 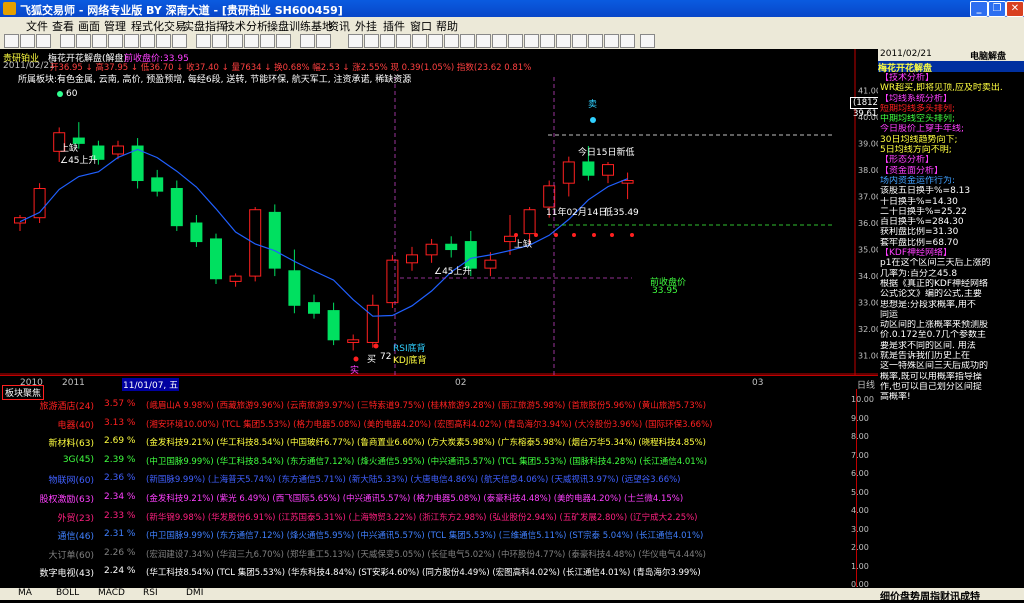 I want to click on text-icon, so click(x=531, y=41).